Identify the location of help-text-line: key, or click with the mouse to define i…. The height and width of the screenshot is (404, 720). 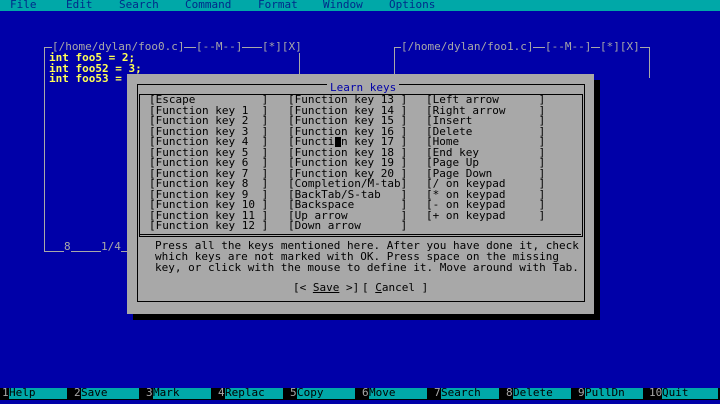
(367, 267).